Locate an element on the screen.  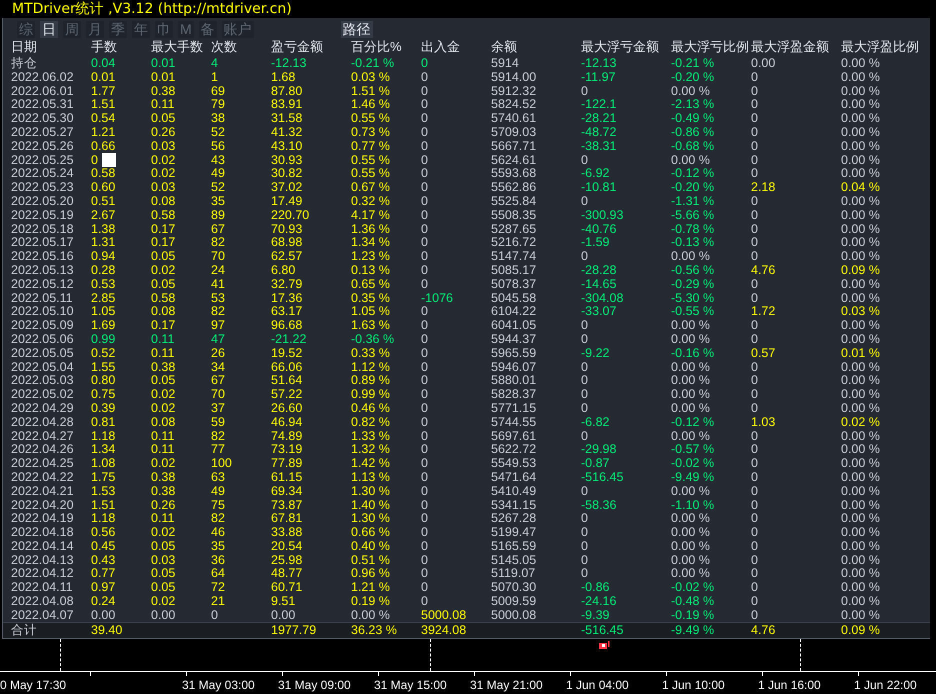
table-cell: -1.10 % is located at coordinates (692, 505).